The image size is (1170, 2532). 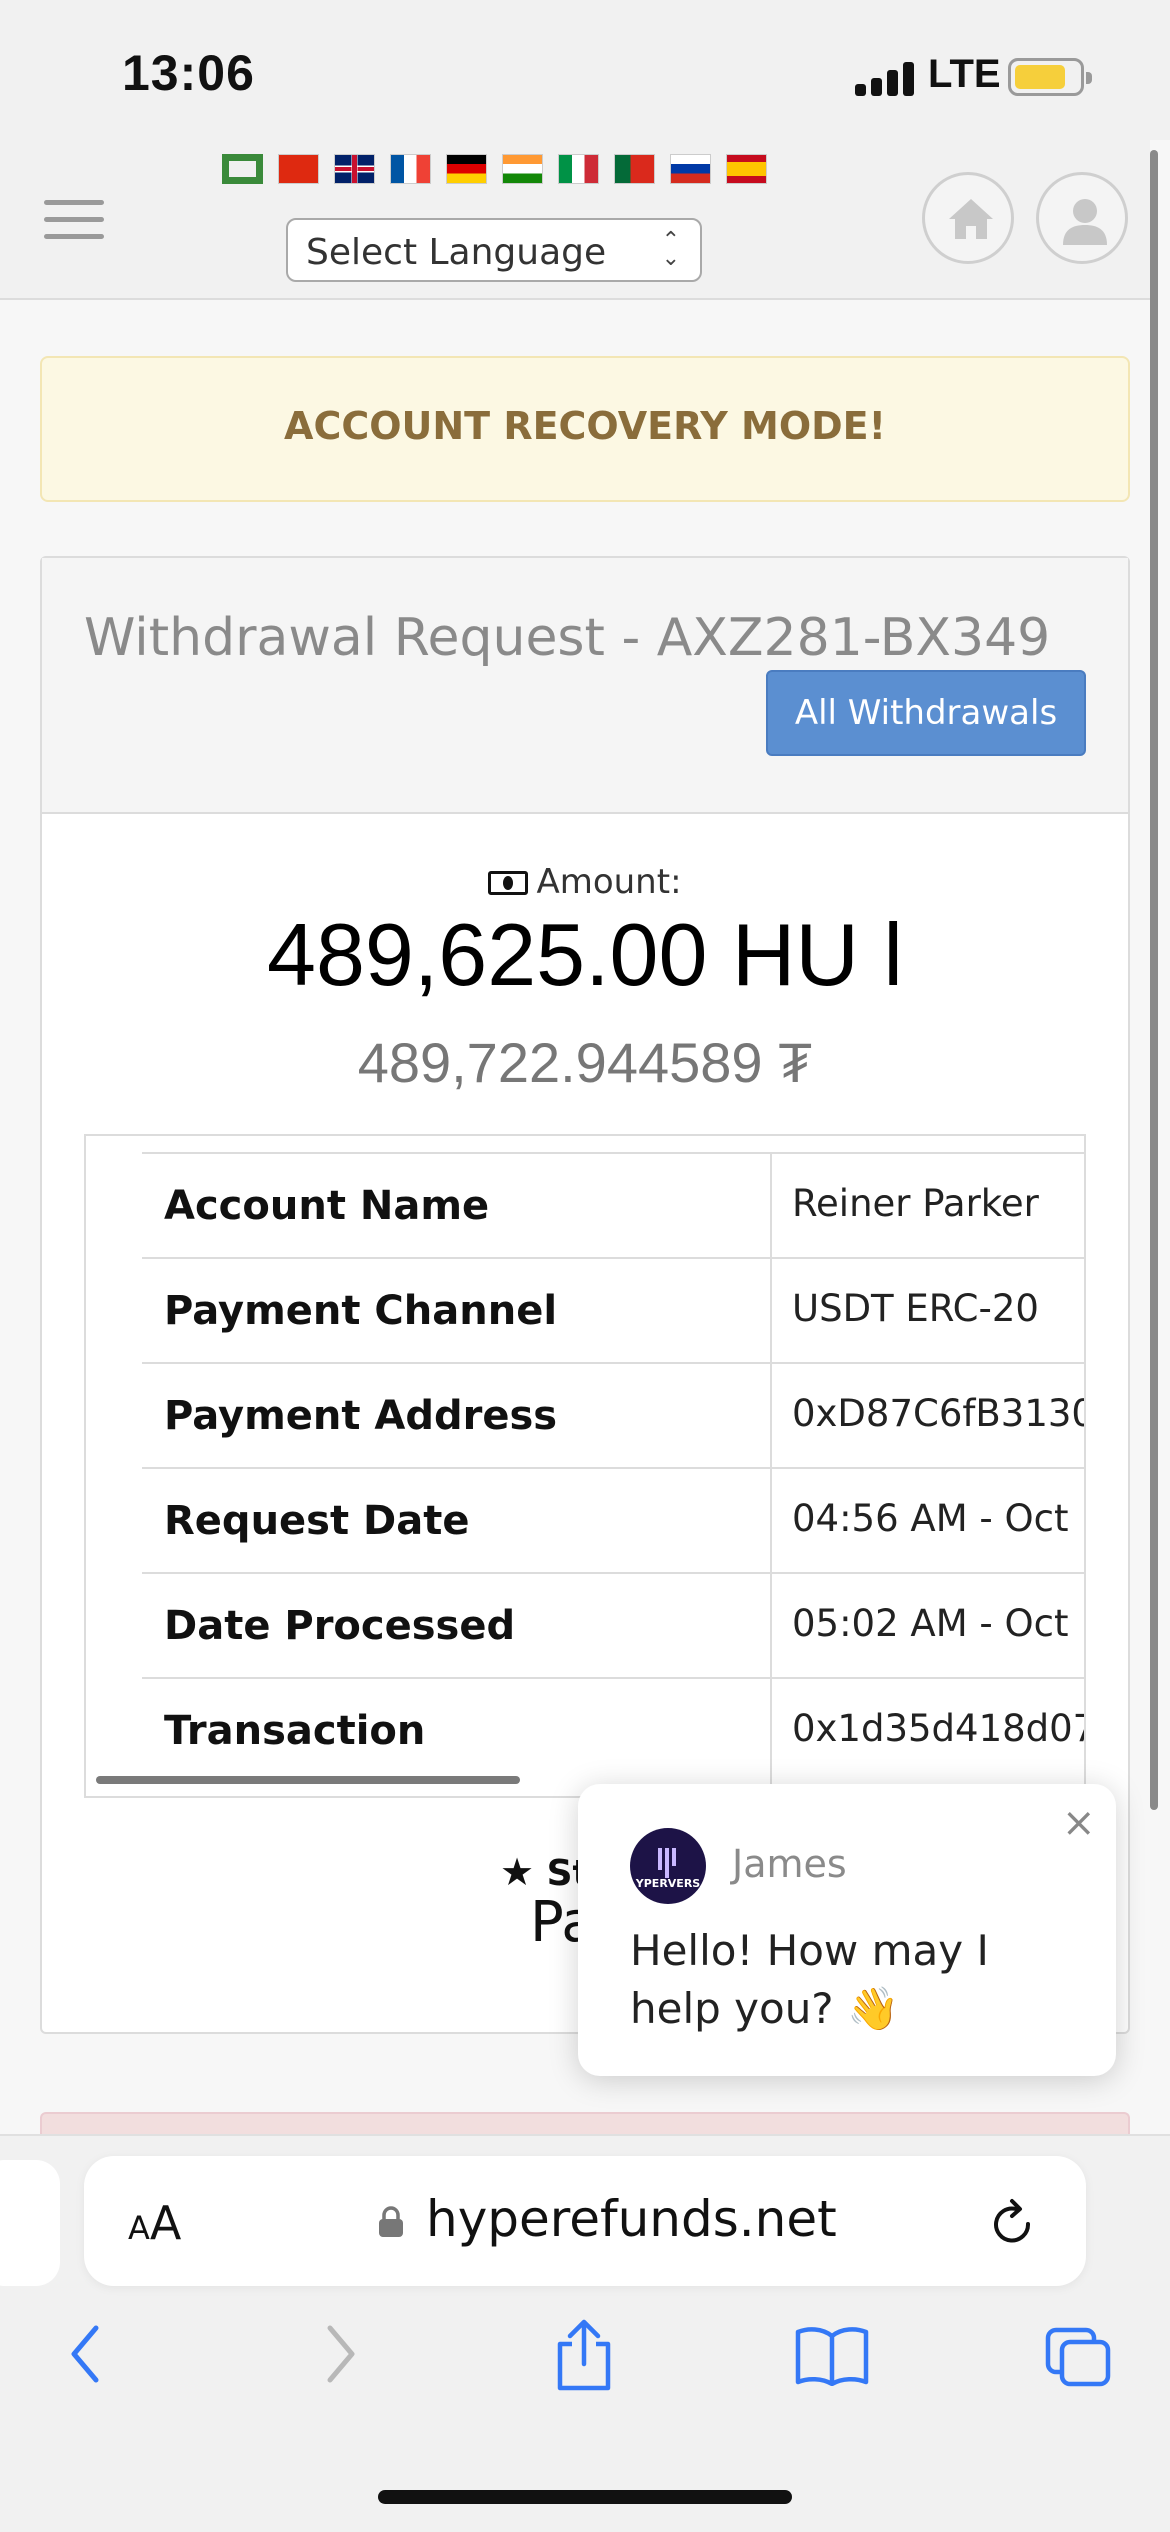 I want to click on table-row: Payment Address 0xD87C6fB3130:, so click(x=614, y=1415).